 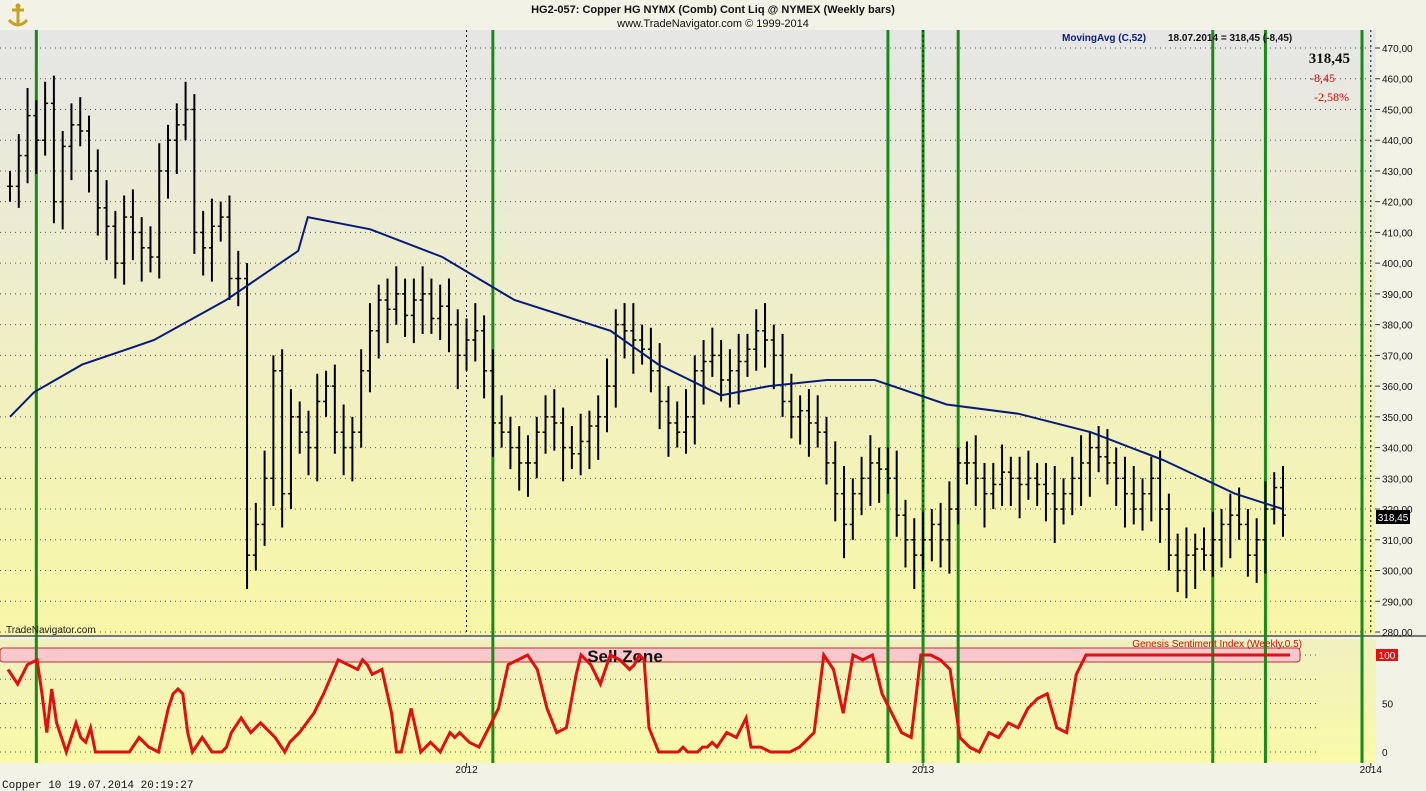 I want to click on price-tick-label: 420,00, so click(x=1397, y=203).